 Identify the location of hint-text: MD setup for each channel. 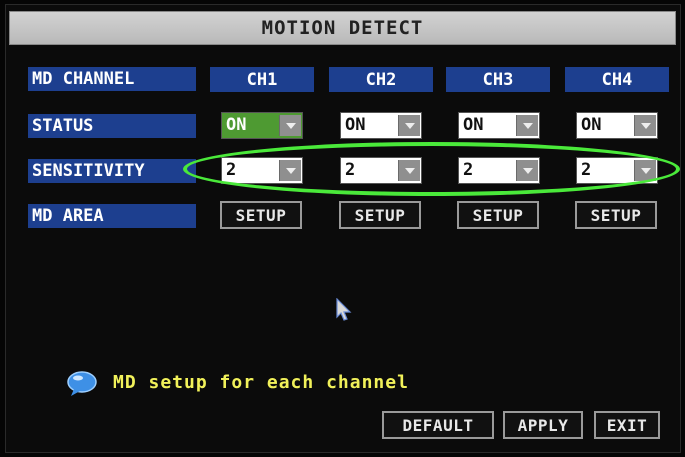
(261, 382).